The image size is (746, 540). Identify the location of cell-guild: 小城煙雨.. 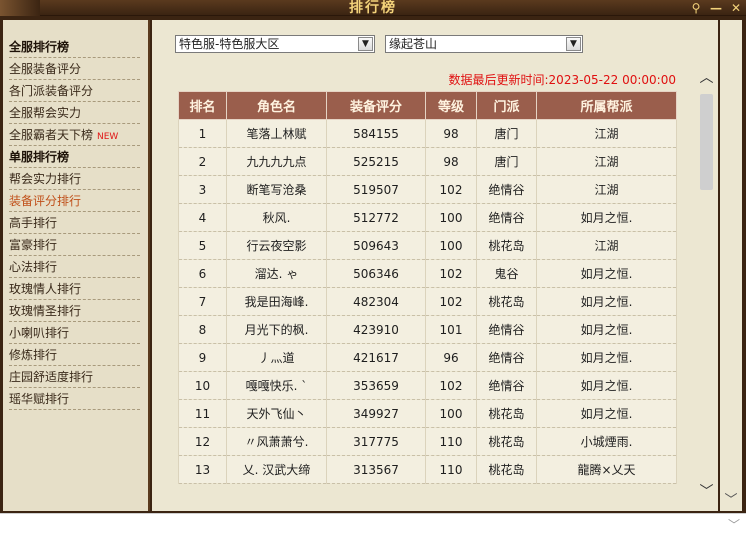
(606, 441).